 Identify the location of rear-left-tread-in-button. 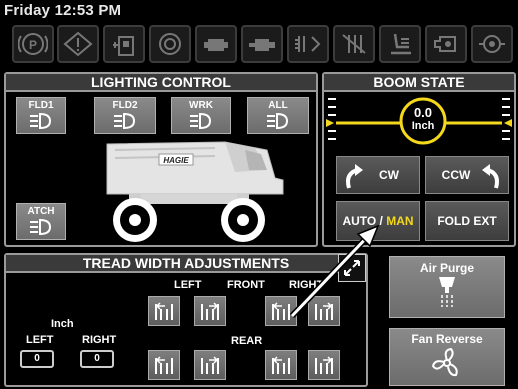
(210, 365).